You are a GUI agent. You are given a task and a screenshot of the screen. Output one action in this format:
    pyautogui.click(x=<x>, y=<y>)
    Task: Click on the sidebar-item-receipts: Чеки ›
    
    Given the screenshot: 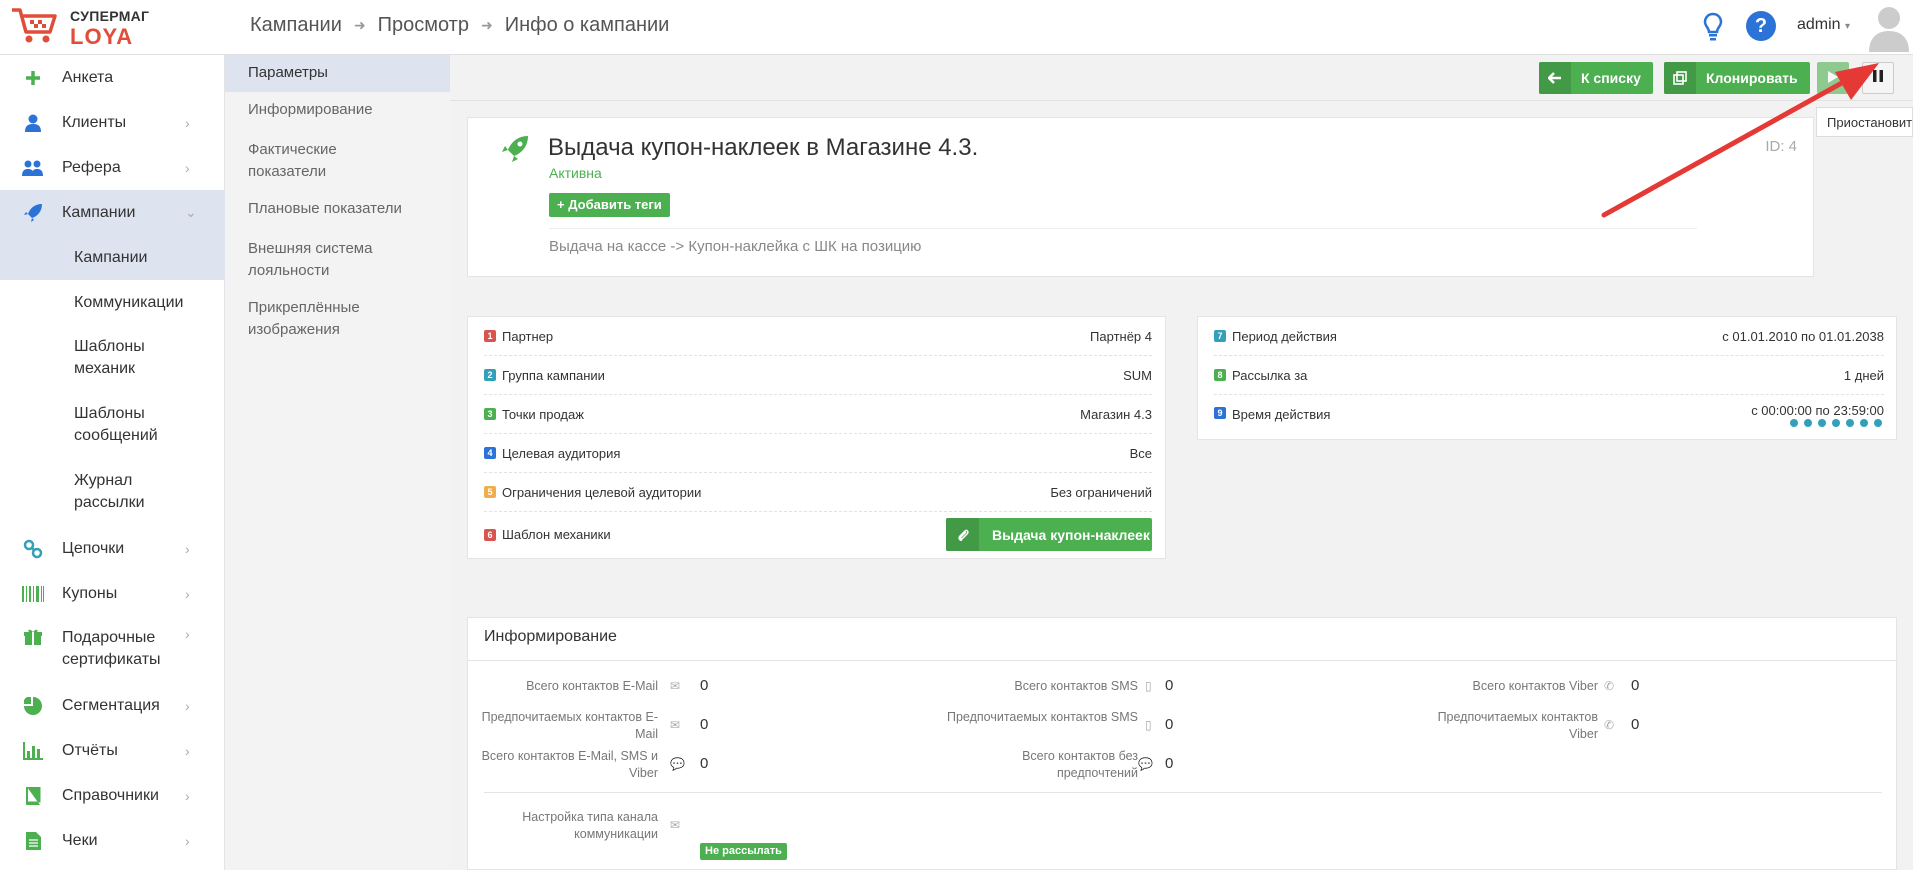 What is the action you would take?
    pyautogui.click(x=112, y=840)
    